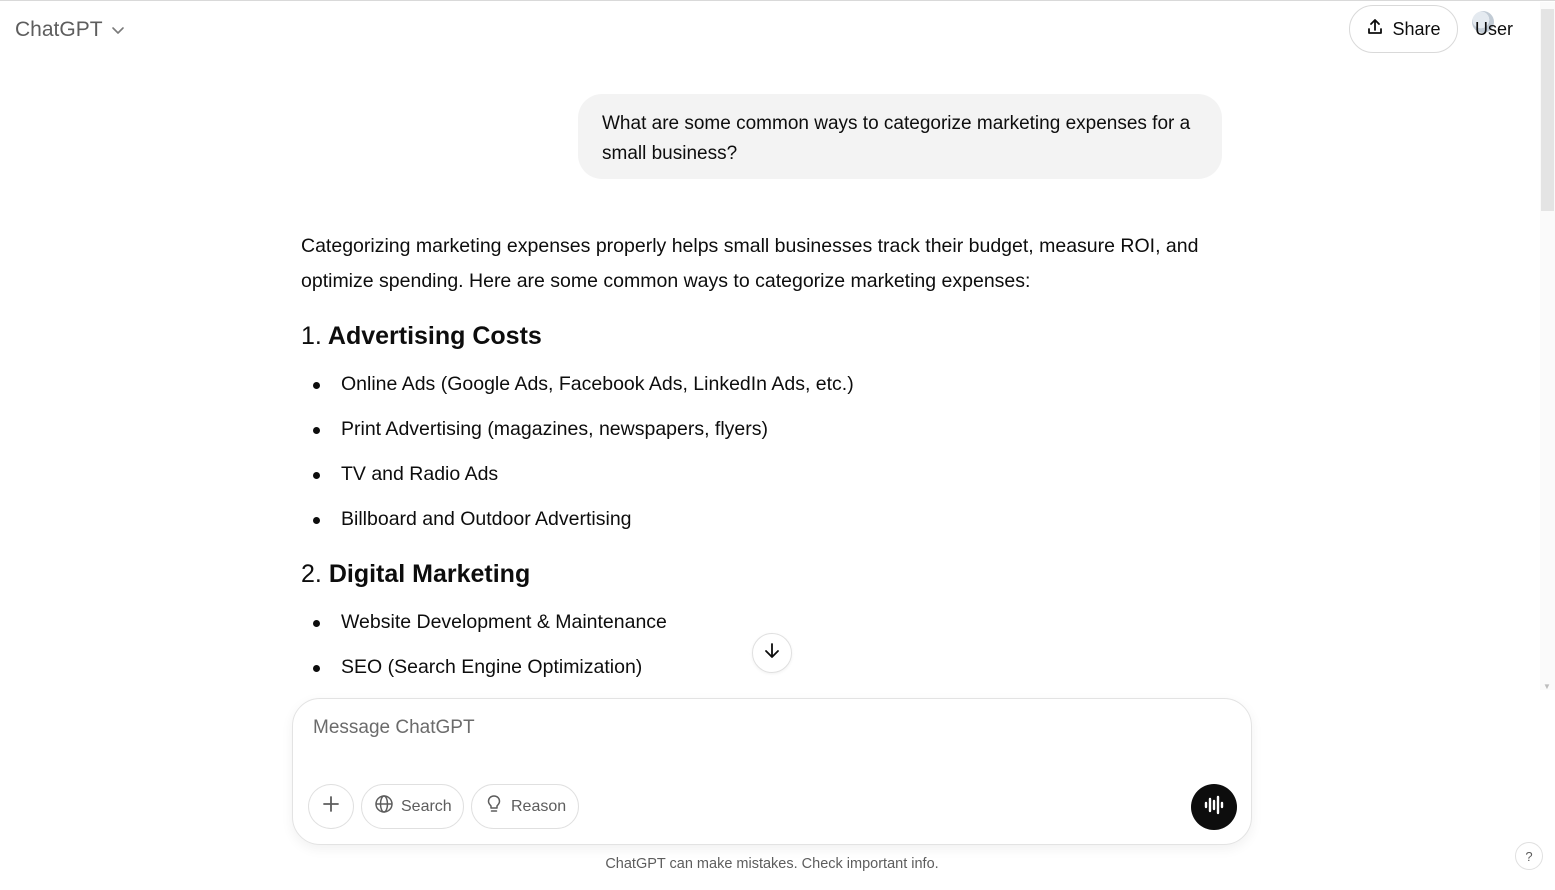  I want to click on section-title: Advertising Costs, so click(434, 336).